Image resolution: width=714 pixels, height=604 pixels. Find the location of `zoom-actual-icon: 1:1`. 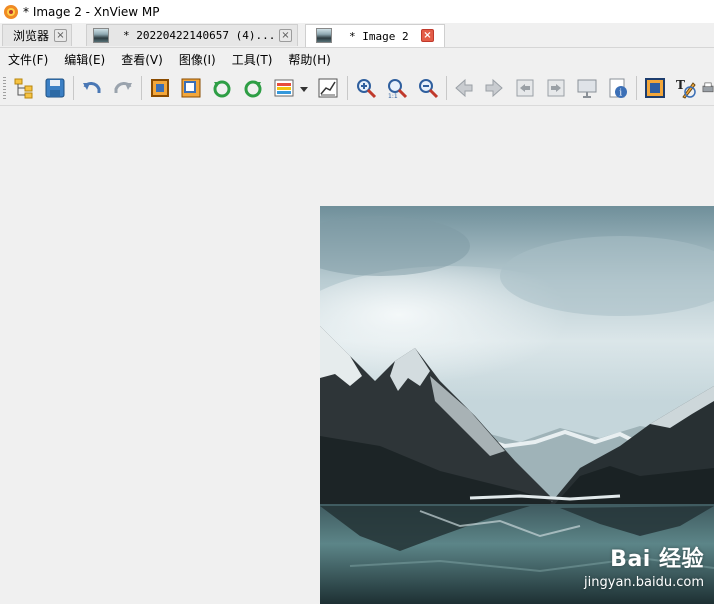

zoom-actual-icon: 1:1 is located at coordinates (397, 88).